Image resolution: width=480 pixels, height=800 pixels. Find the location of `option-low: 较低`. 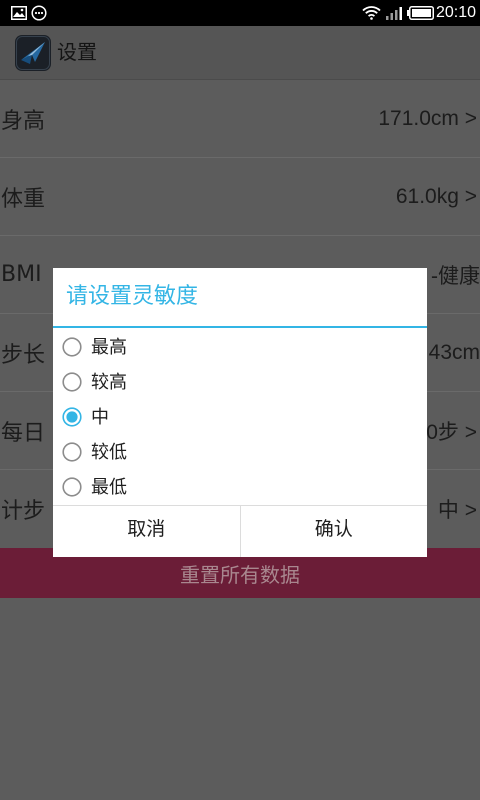

option-low: 较低 is located at coordinates (240, 452).